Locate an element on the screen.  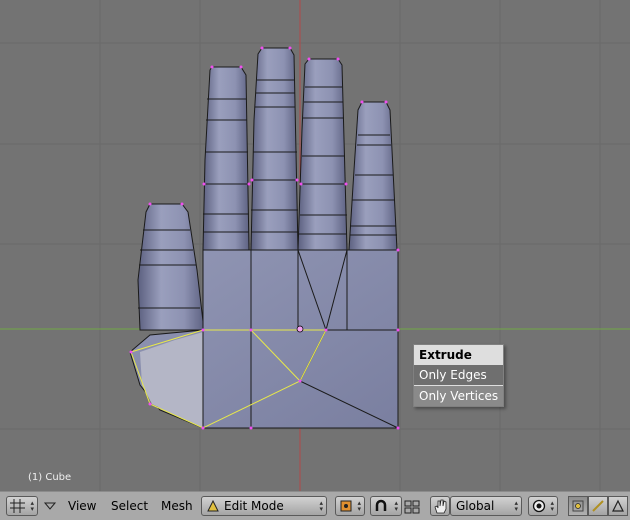
object-label: (1) Cube is located at coordinates (50, 477).